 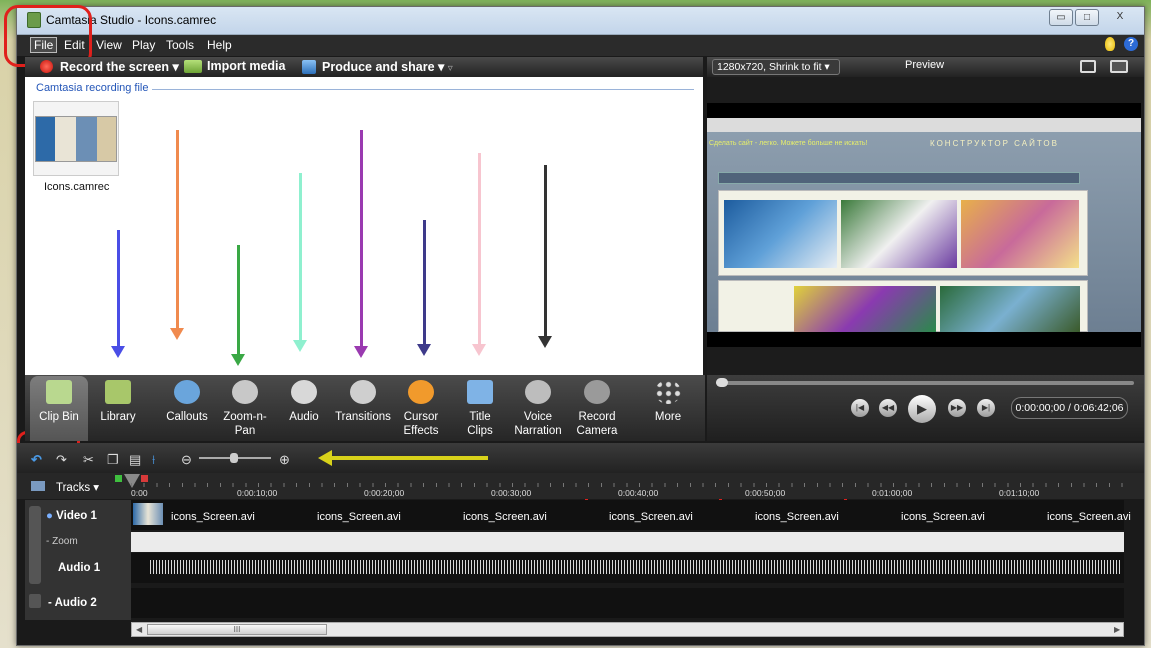 What do you see at coordinates (109, 45) in the screenshot?
I see `menu-view: View` at bounding box center [109, 45].